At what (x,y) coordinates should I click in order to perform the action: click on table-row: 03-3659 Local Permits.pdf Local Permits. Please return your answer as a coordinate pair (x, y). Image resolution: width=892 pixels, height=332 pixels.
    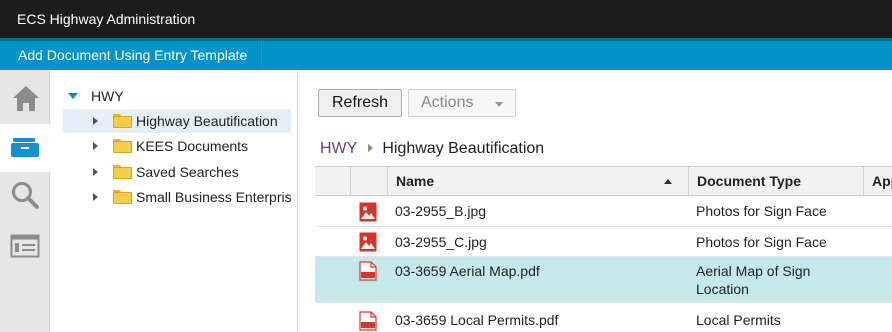
    Looking at the image, I should click on (603, 317).